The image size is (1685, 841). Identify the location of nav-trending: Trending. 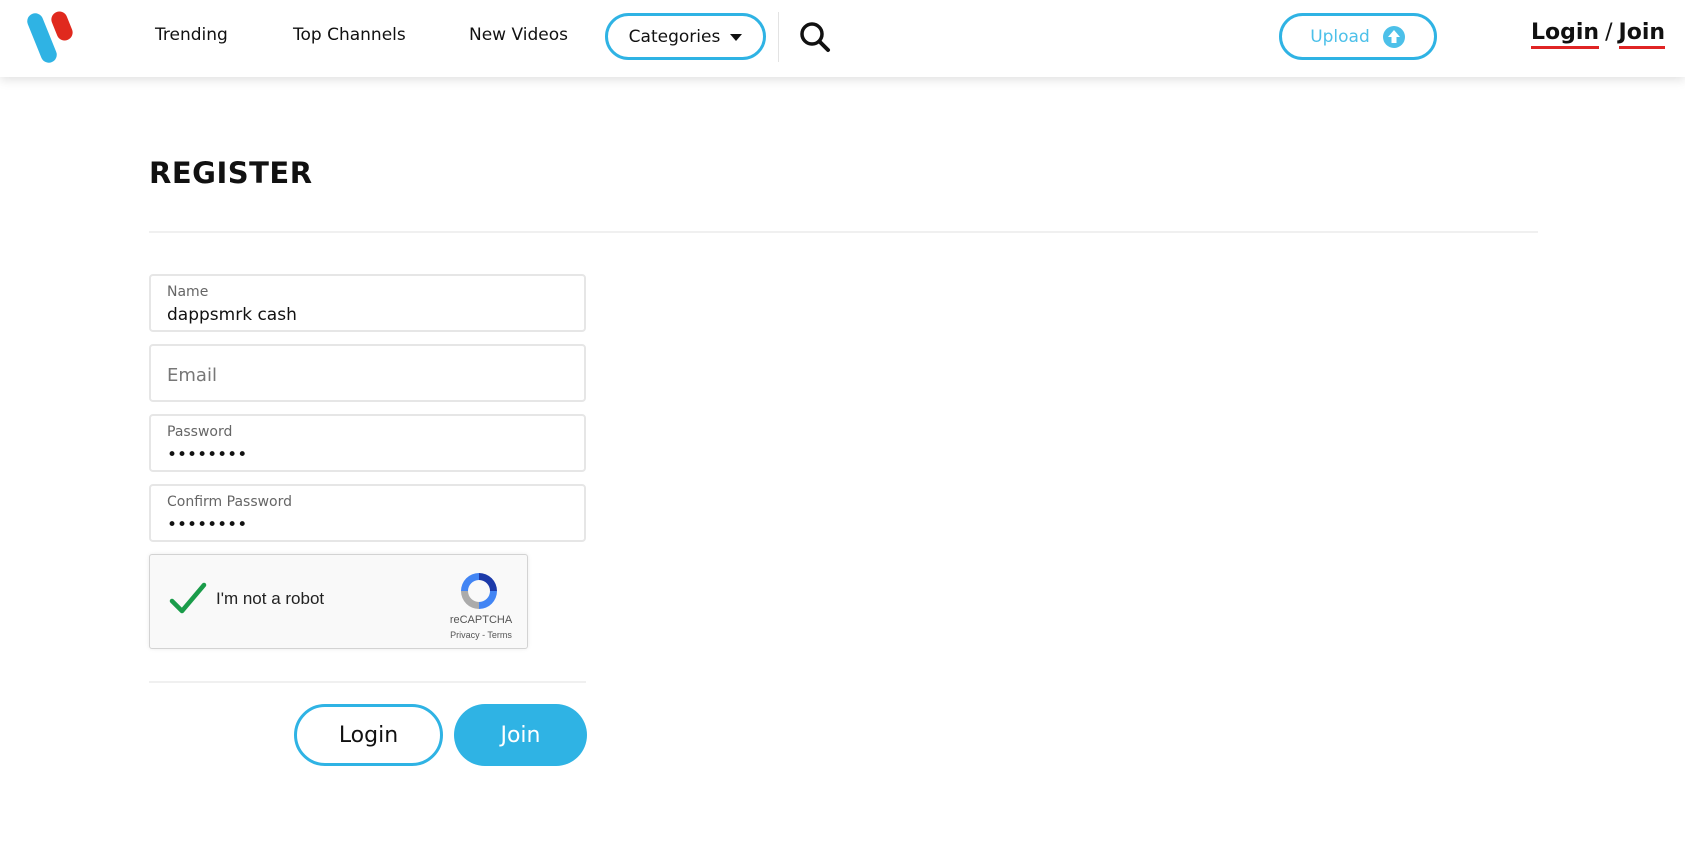
(191, 35).